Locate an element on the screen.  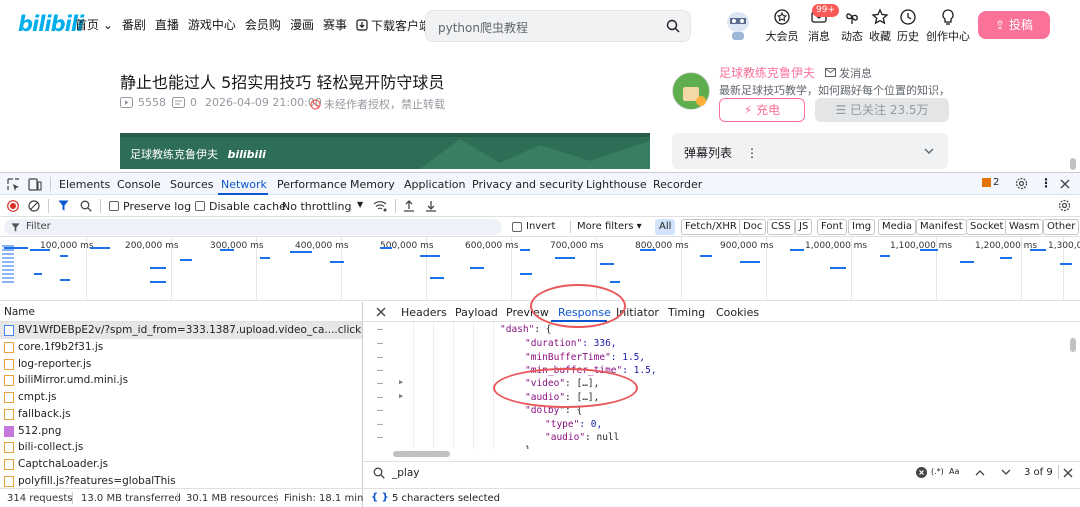
device-toolbar-icon is located at coordinates (35, 184).